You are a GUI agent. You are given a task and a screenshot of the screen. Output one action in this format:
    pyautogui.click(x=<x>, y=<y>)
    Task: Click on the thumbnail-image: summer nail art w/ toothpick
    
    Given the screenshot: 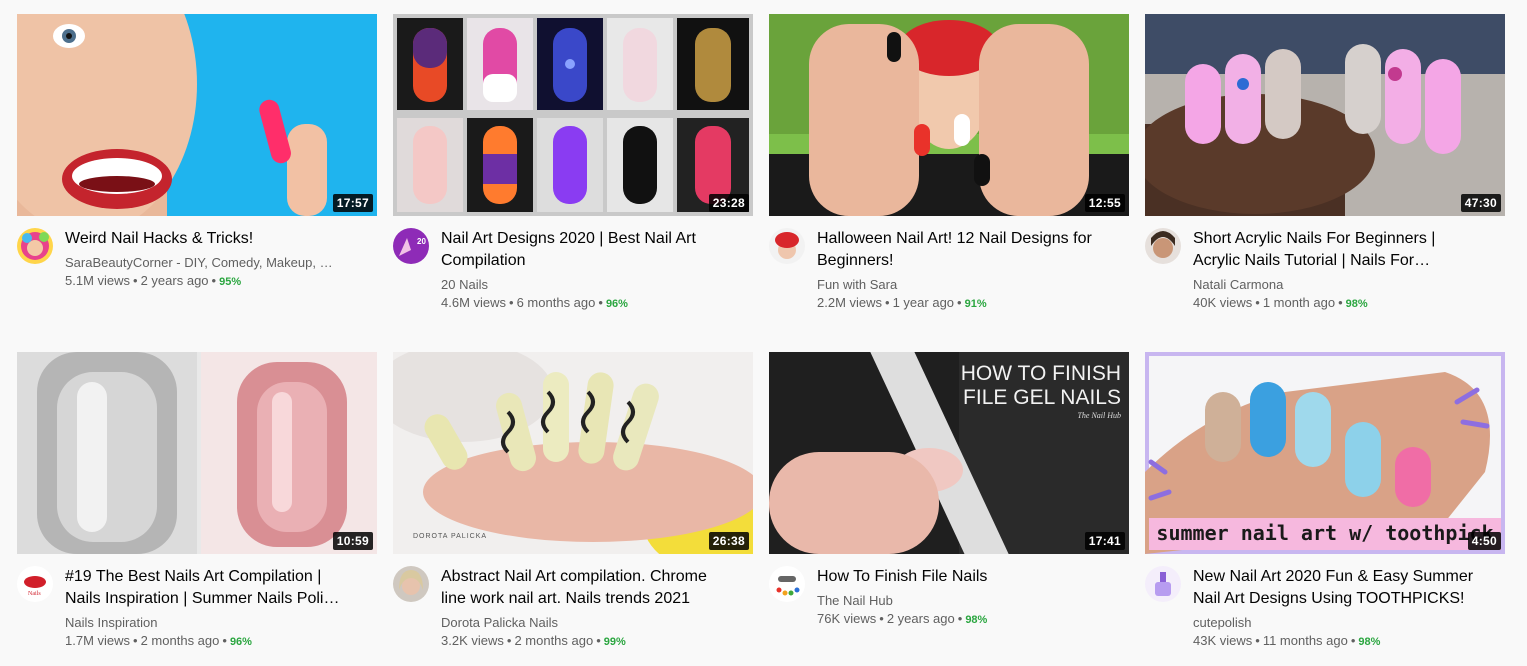 What is the action you would take?
    pyautogui.click(x=1325, y=453)
    